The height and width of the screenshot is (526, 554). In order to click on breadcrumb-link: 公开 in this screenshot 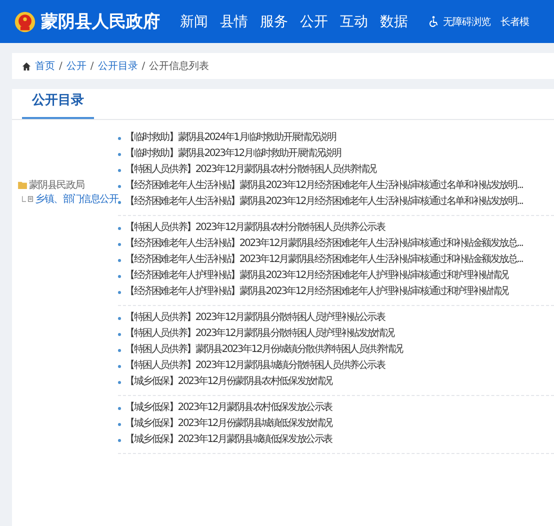, I will do `click(76, 66)`.